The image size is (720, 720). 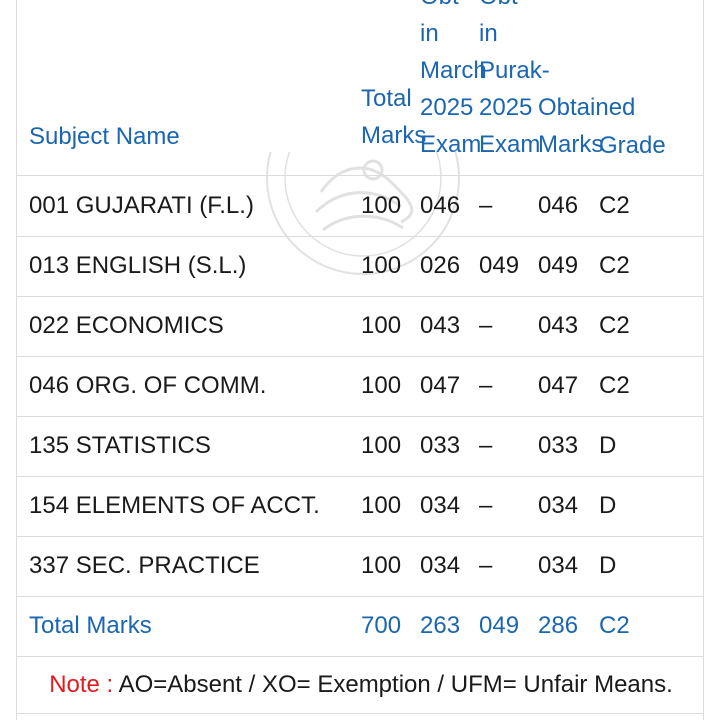 I want to click on subject-name: 135 STATISTICS, so click(x=120, y=445).